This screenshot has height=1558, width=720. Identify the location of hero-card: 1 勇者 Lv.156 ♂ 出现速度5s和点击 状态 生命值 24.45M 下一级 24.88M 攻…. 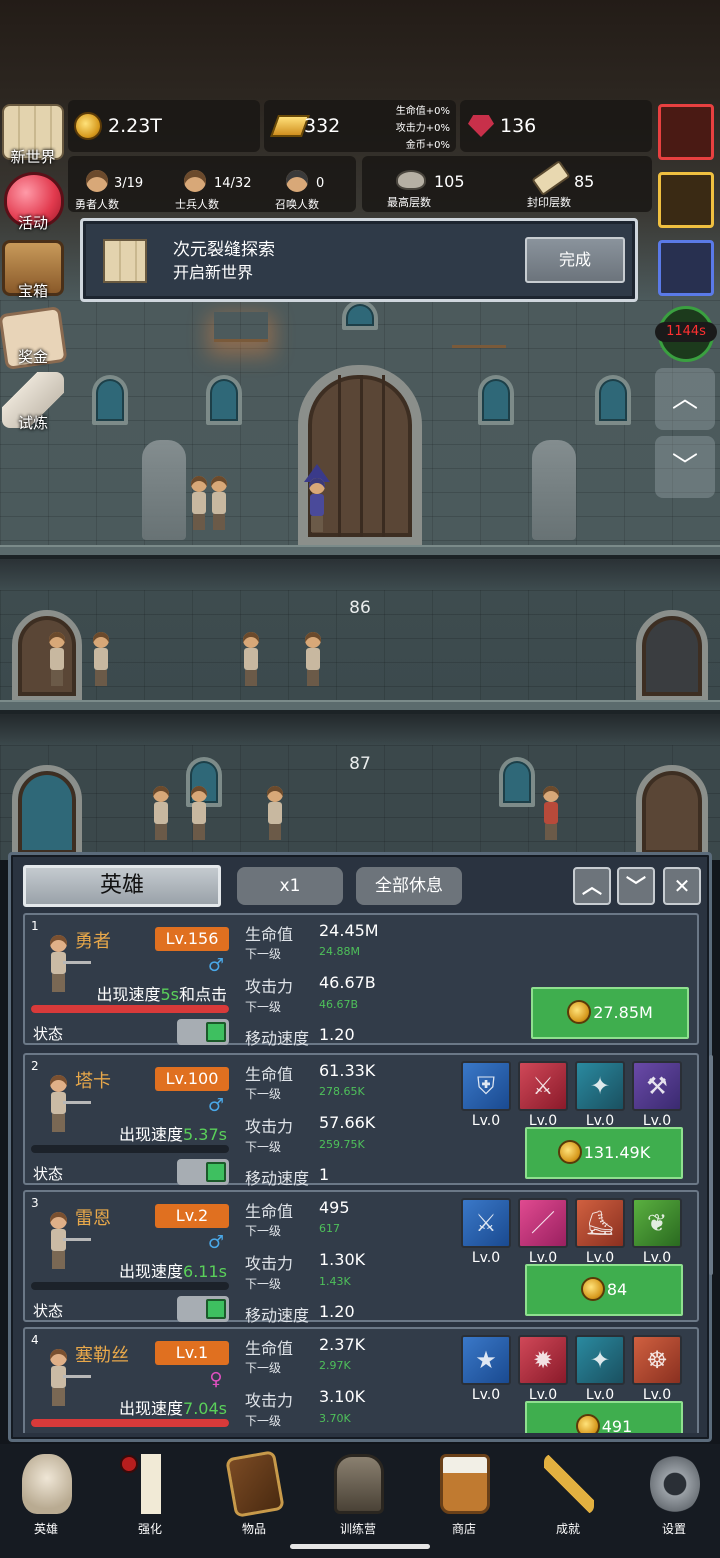
(361, 980).